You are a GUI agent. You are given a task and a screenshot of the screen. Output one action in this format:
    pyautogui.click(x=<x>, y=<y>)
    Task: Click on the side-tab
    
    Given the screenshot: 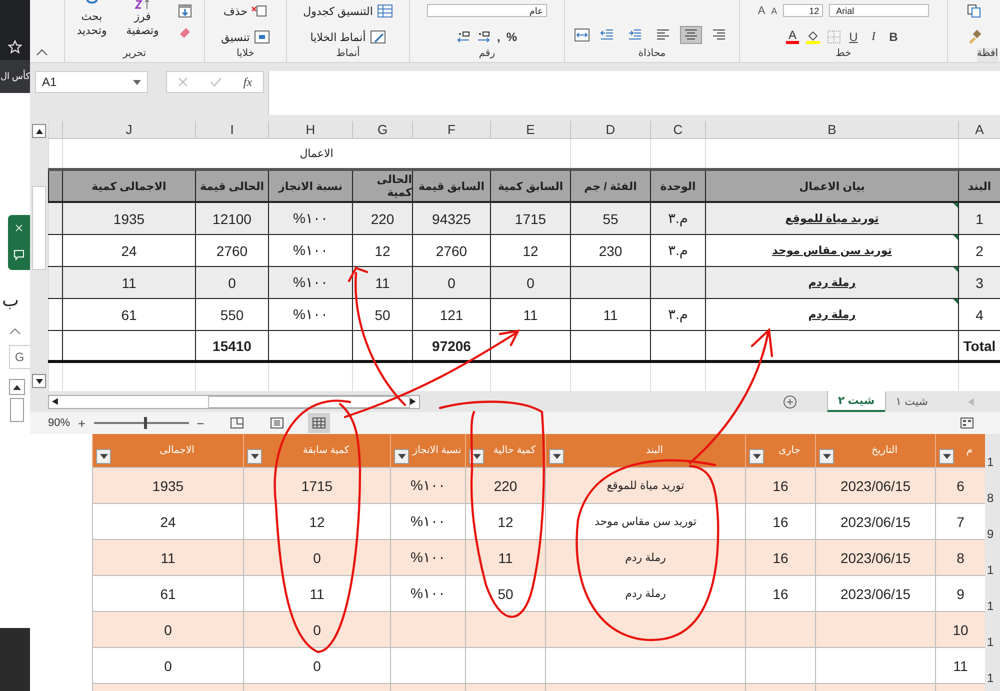 What is the action you would take?
    pyautogui.click(x=19, y=242)
    